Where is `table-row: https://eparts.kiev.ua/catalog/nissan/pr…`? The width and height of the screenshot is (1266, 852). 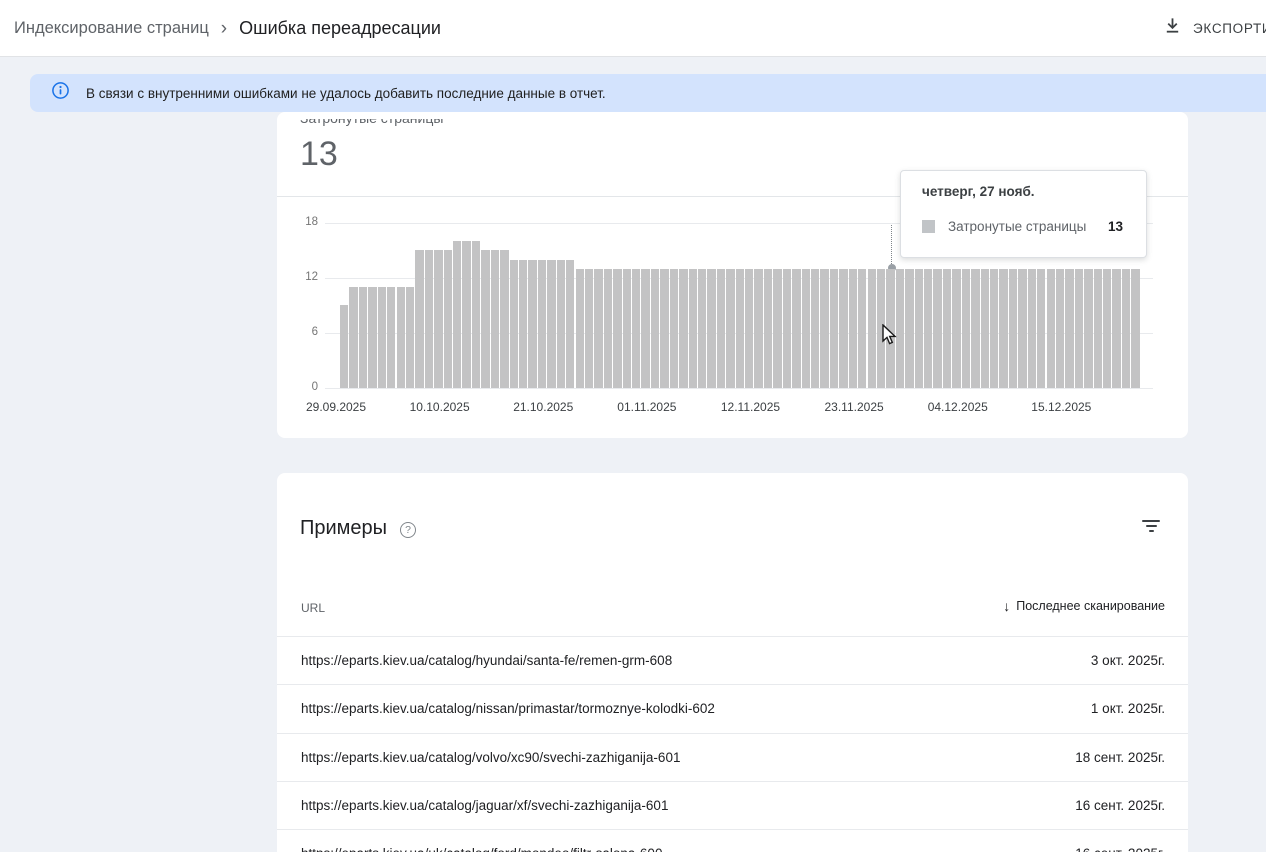 table-row: https://eparts.kiev.ua/catalog/nissan/pr… is located at coordinates (732, 709).